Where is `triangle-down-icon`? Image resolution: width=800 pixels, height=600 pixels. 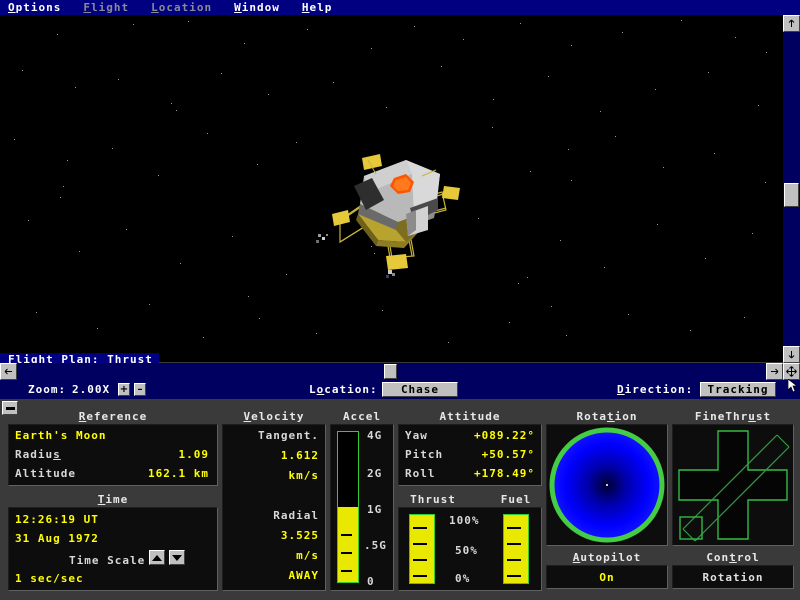 triangle-down-icon is located at coordinates (177, 557).